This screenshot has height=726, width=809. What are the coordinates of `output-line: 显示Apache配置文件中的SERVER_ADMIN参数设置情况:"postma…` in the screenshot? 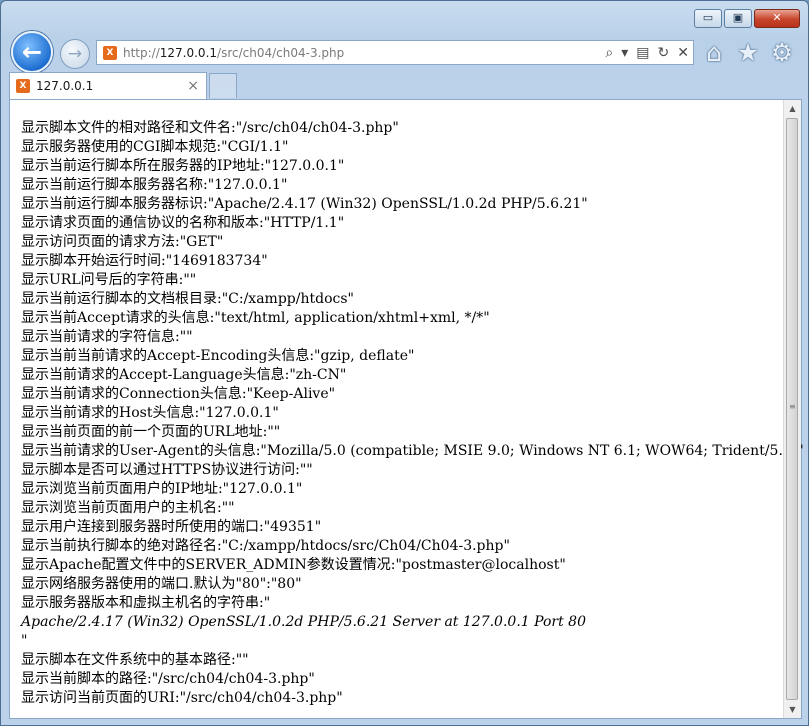 It's located at (293, 565).